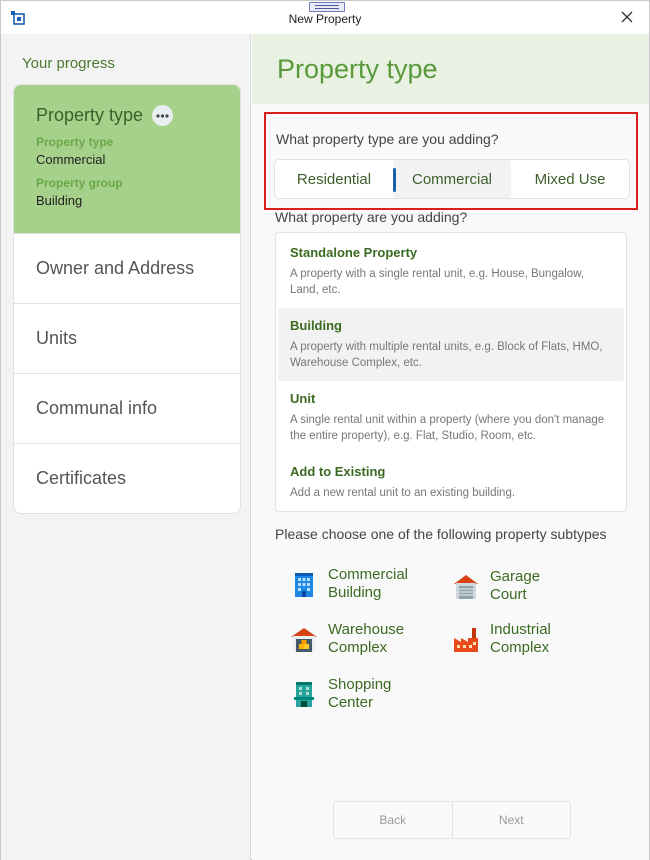 Image resolution: width=650 pixels, height=860 pixels. What do you see at coordinates (334, 179) in the screenshot?
I see `segment-residential: Residential` at bounding box center [334, 179].